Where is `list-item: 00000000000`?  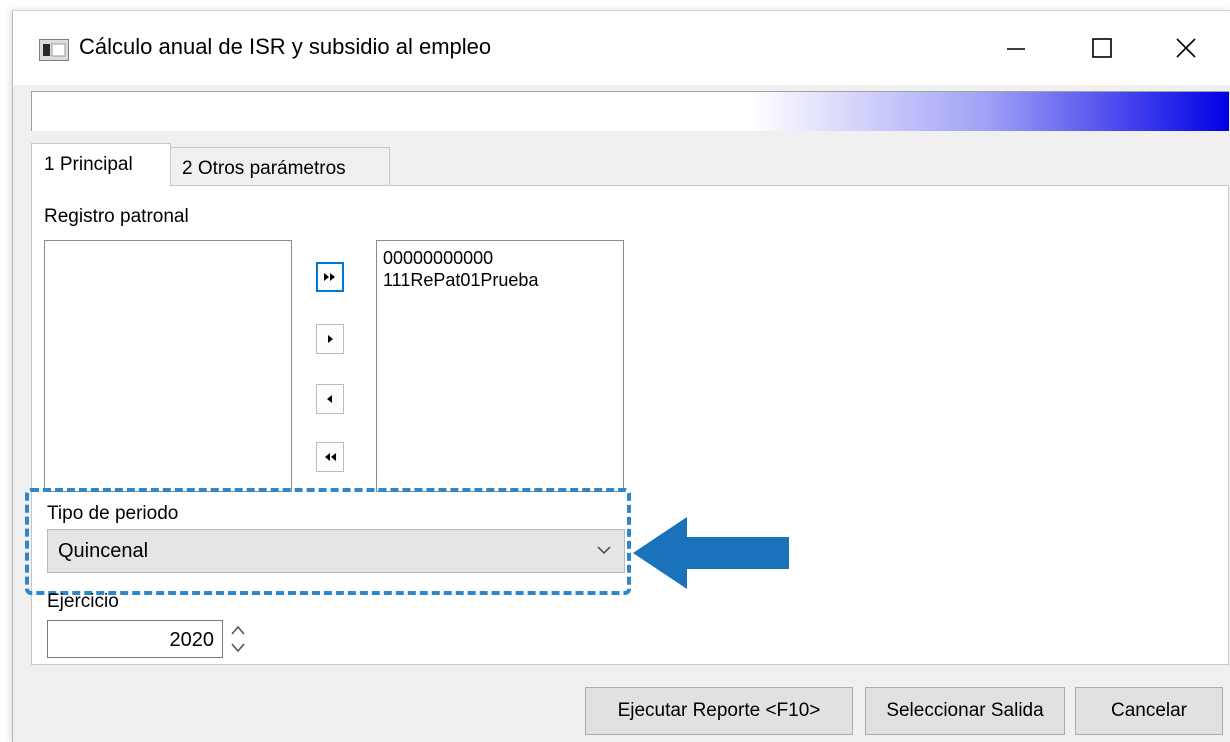
list-item: 00000000000 is located at coordinates (500, 258).